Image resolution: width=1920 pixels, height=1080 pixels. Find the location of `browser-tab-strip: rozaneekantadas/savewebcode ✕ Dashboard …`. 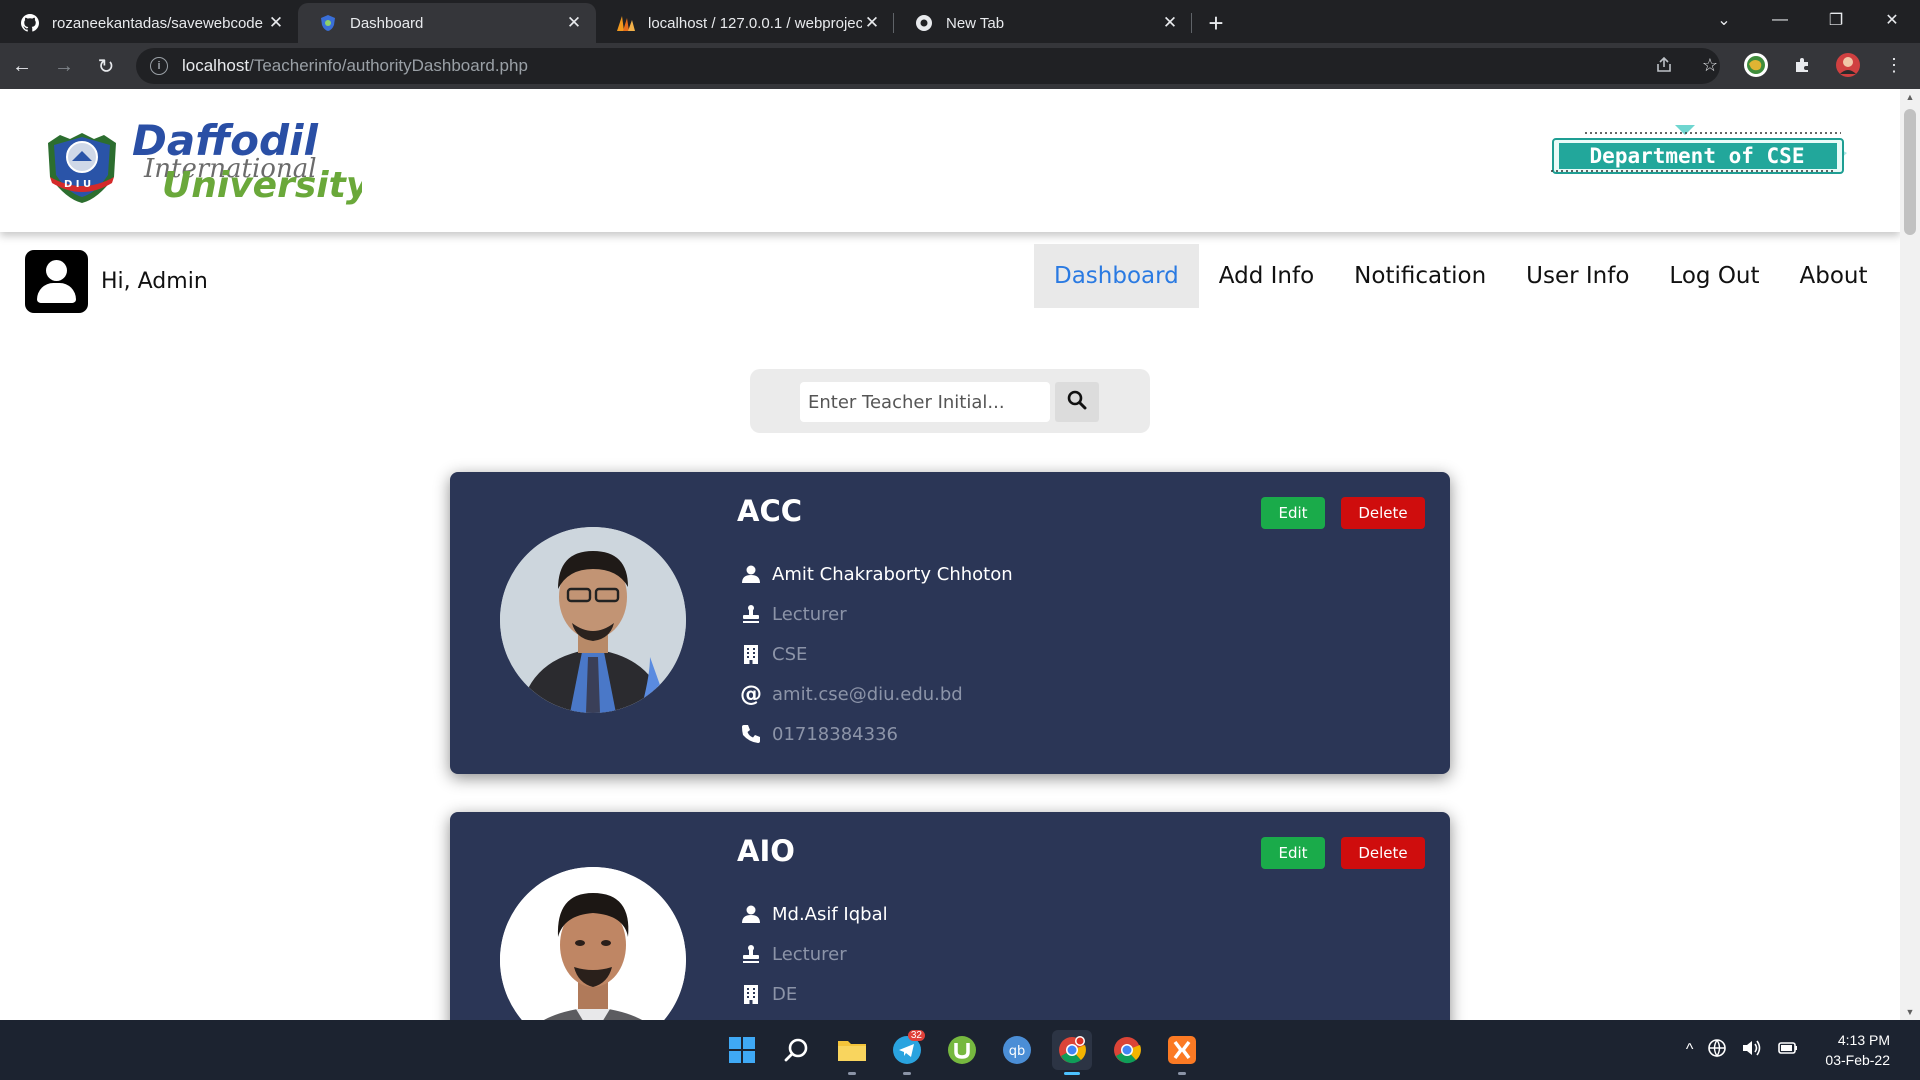

browser-tab-strip: rozaneekantadas/savewebcode ✕ Dashboard … is located at coordinates (960, 21).